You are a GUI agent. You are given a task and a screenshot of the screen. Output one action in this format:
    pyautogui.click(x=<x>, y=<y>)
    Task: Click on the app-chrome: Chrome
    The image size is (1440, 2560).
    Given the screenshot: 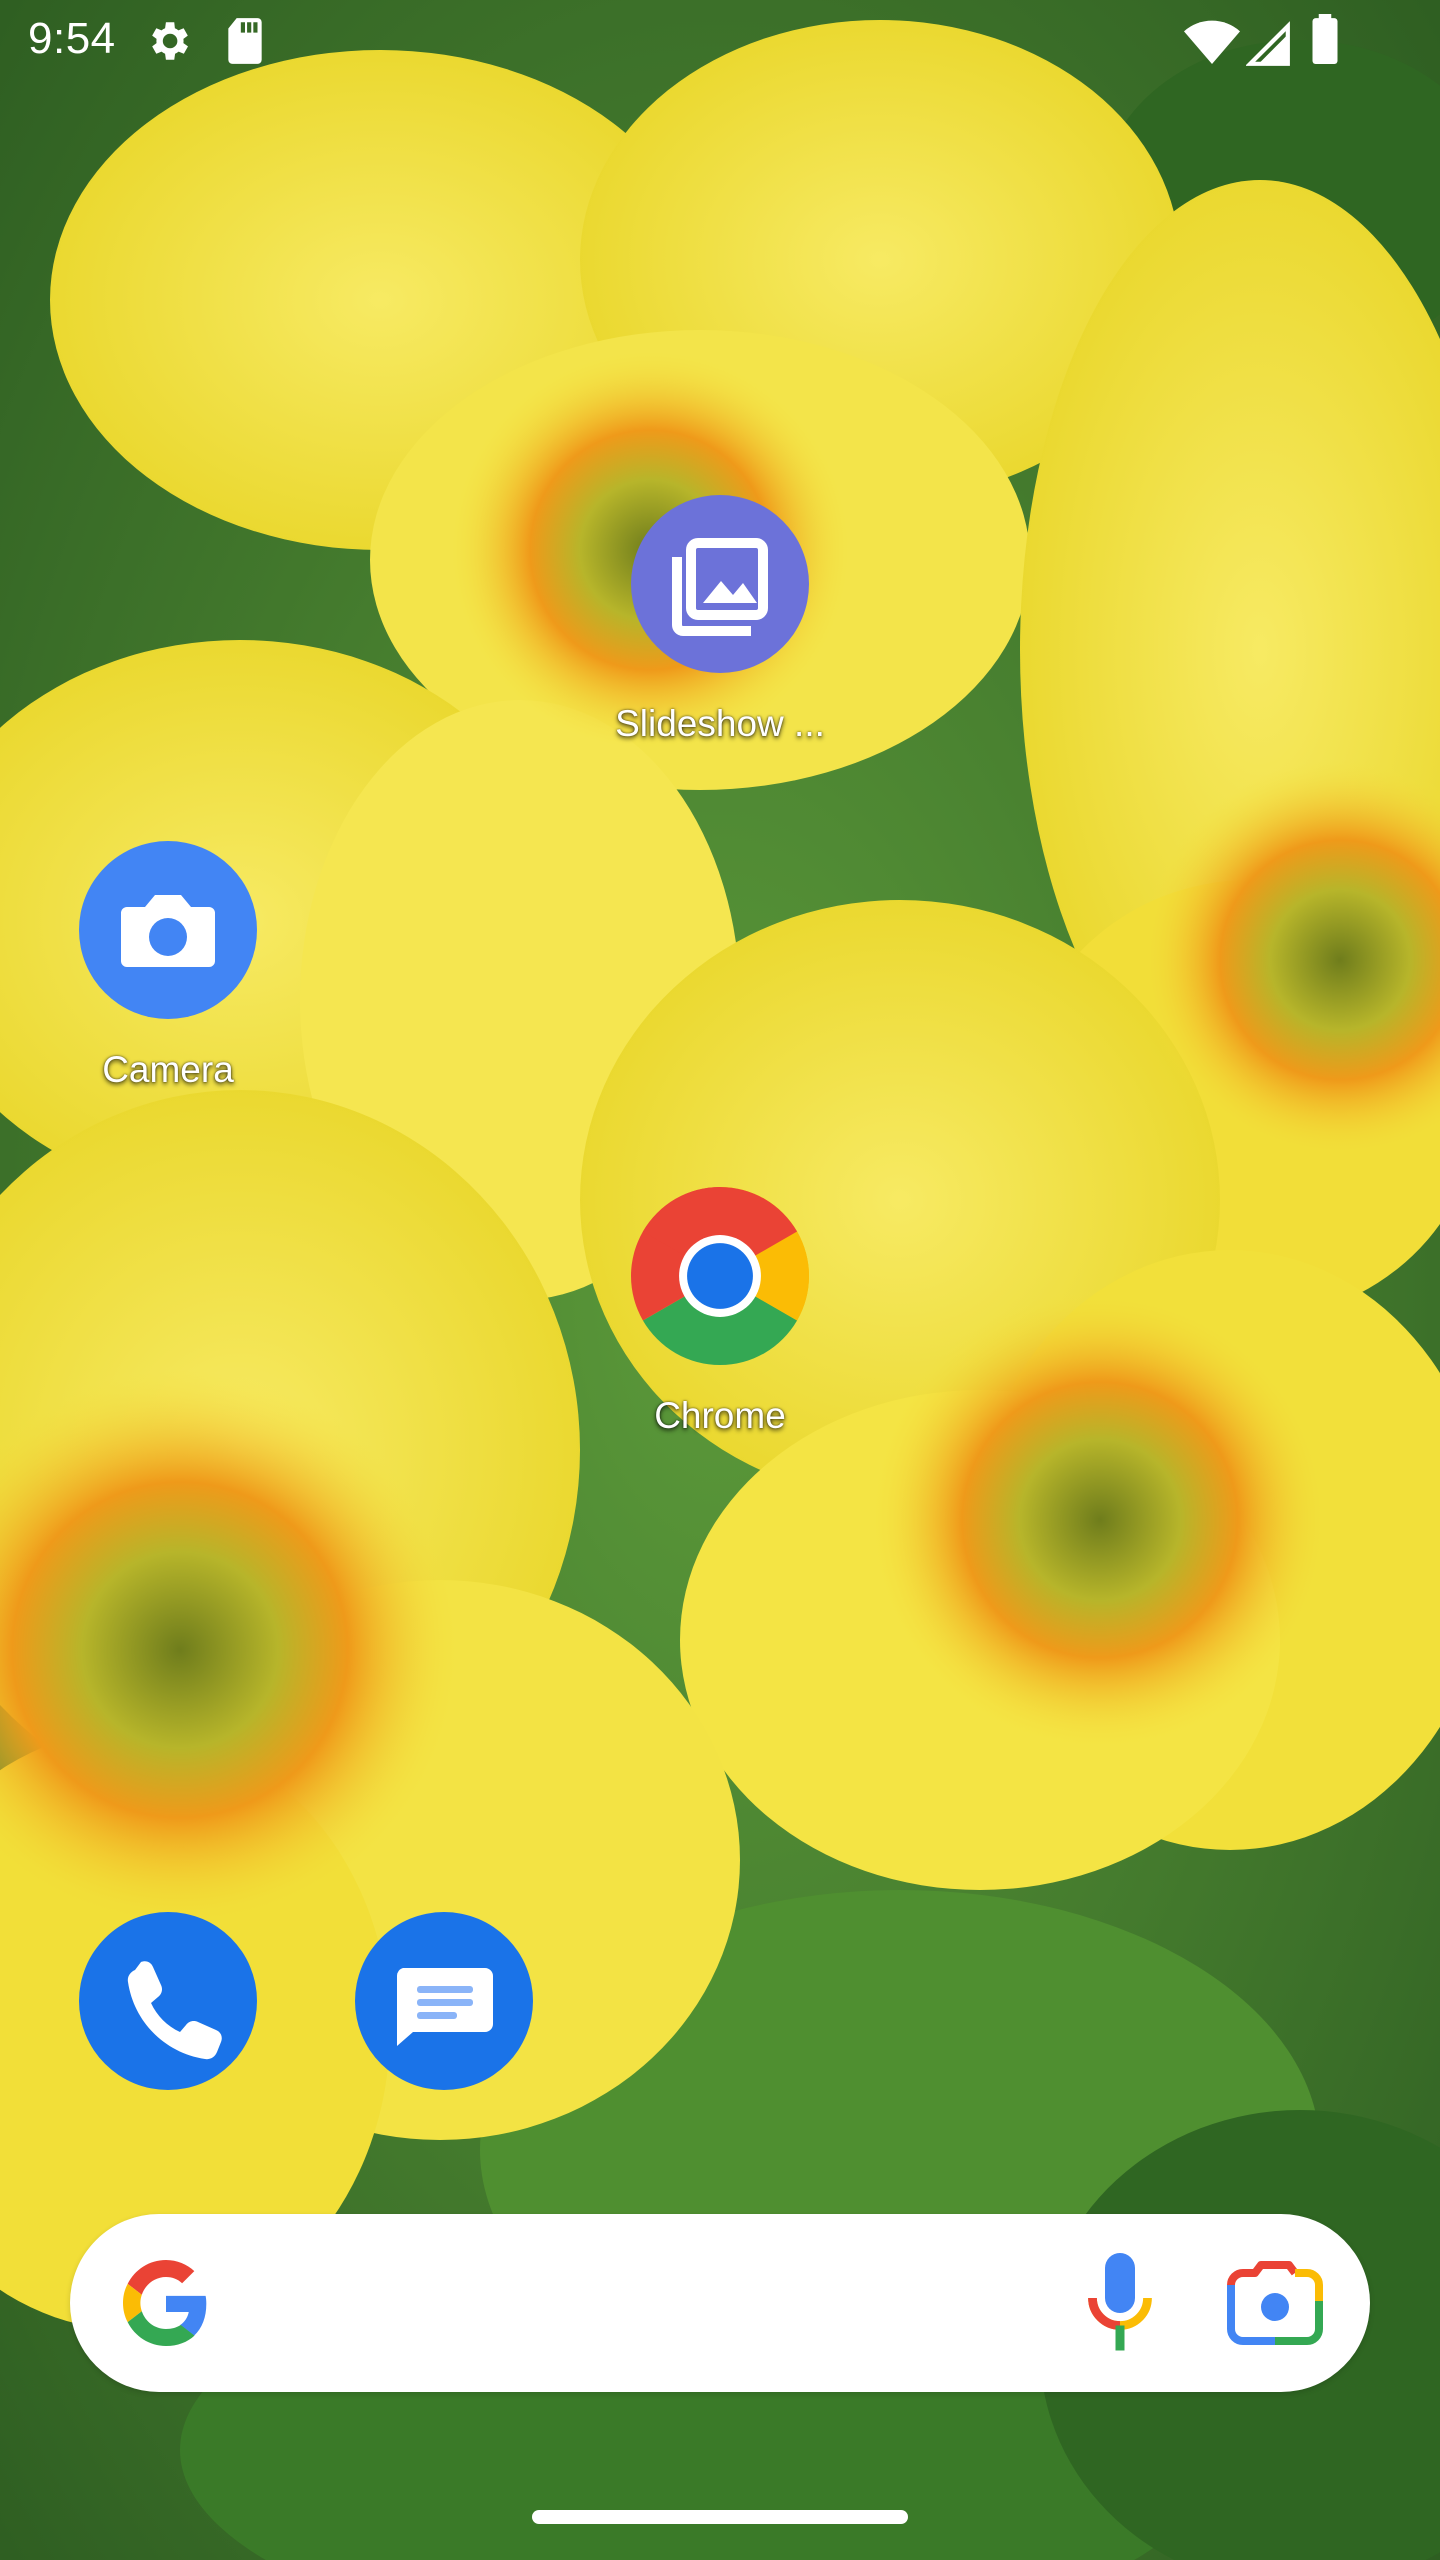 What is the action you would take?
    pyautogui.click(x=720, y=1312)
    